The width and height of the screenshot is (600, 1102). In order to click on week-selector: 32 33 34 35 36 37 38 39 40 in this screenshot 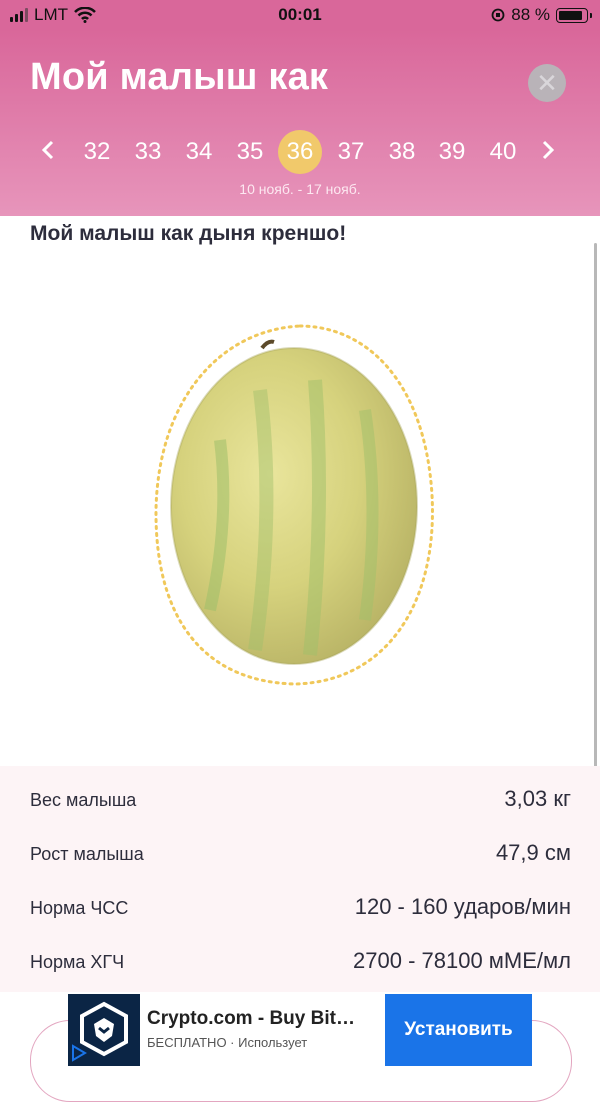, I will do `click(300, 152)`.